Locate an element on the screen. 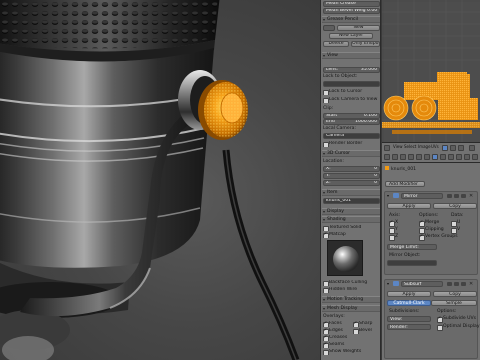 Image resolution: width=480 pixels, height=360 pixels. subsurf-name-field: Subsurf is located at coordinates (422, 284).